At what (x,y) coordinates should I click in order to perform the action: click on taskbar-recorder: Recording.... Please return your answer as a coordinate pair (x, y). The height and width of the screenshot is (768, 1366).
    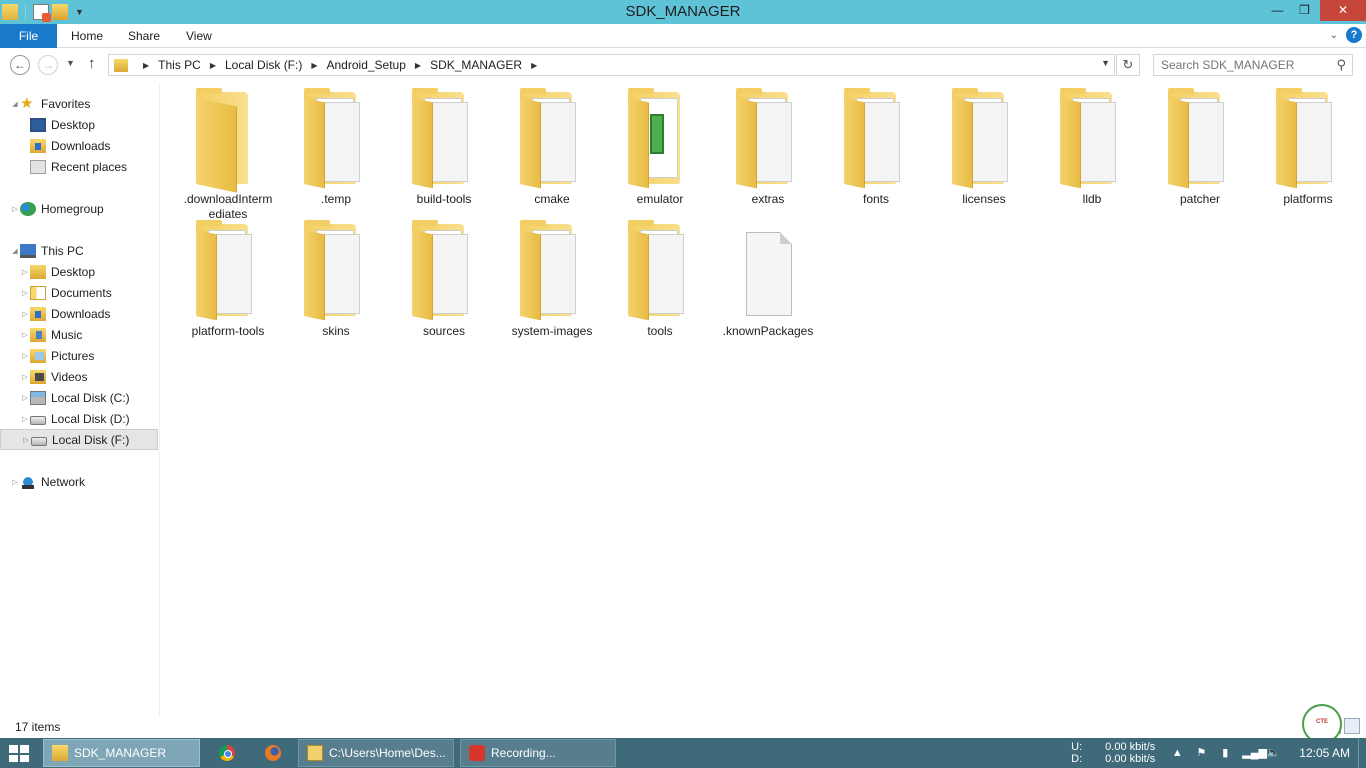
    Looking at the image, I should click on (538, 753).